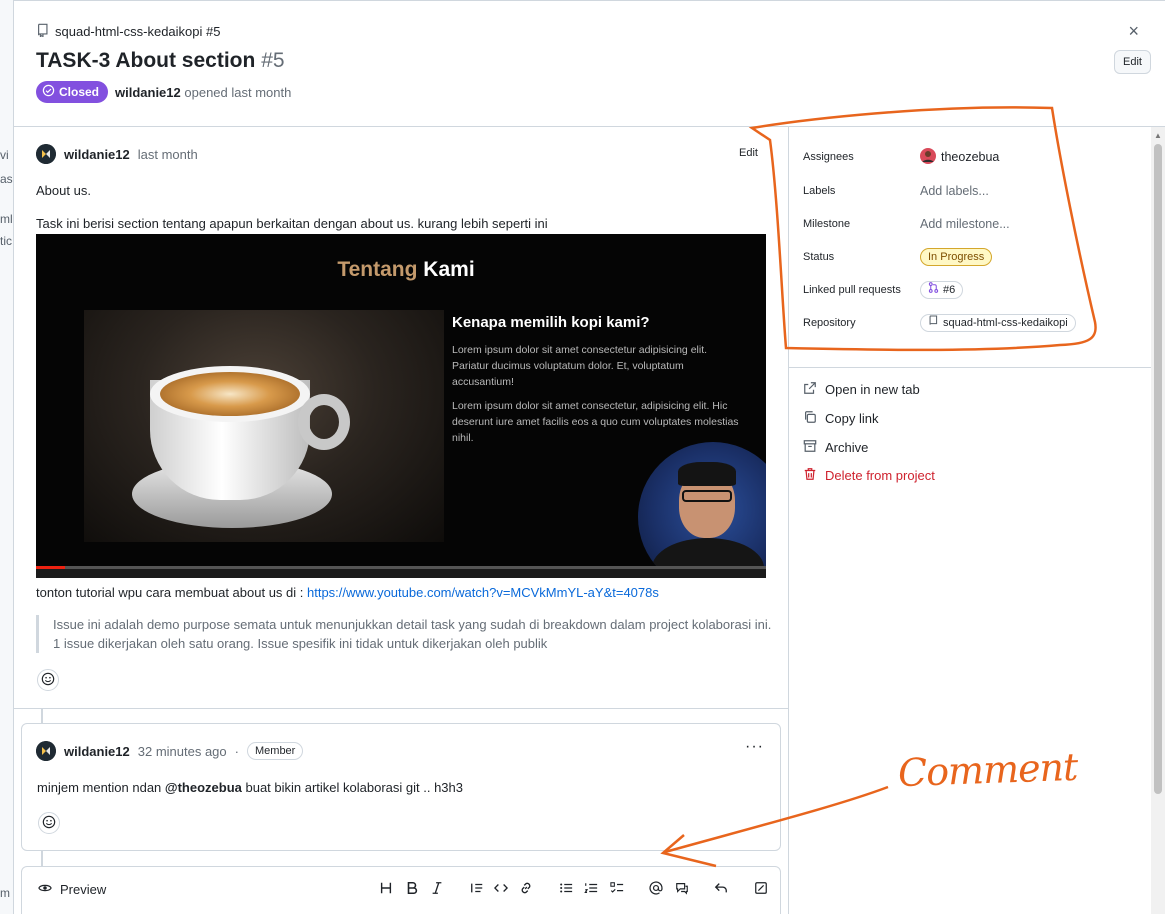 This screenshot has height=914, width=1165. Describe the element at coordinates (828, 157) in the screenshot. I see `assignees-label: Assignees` at that location.